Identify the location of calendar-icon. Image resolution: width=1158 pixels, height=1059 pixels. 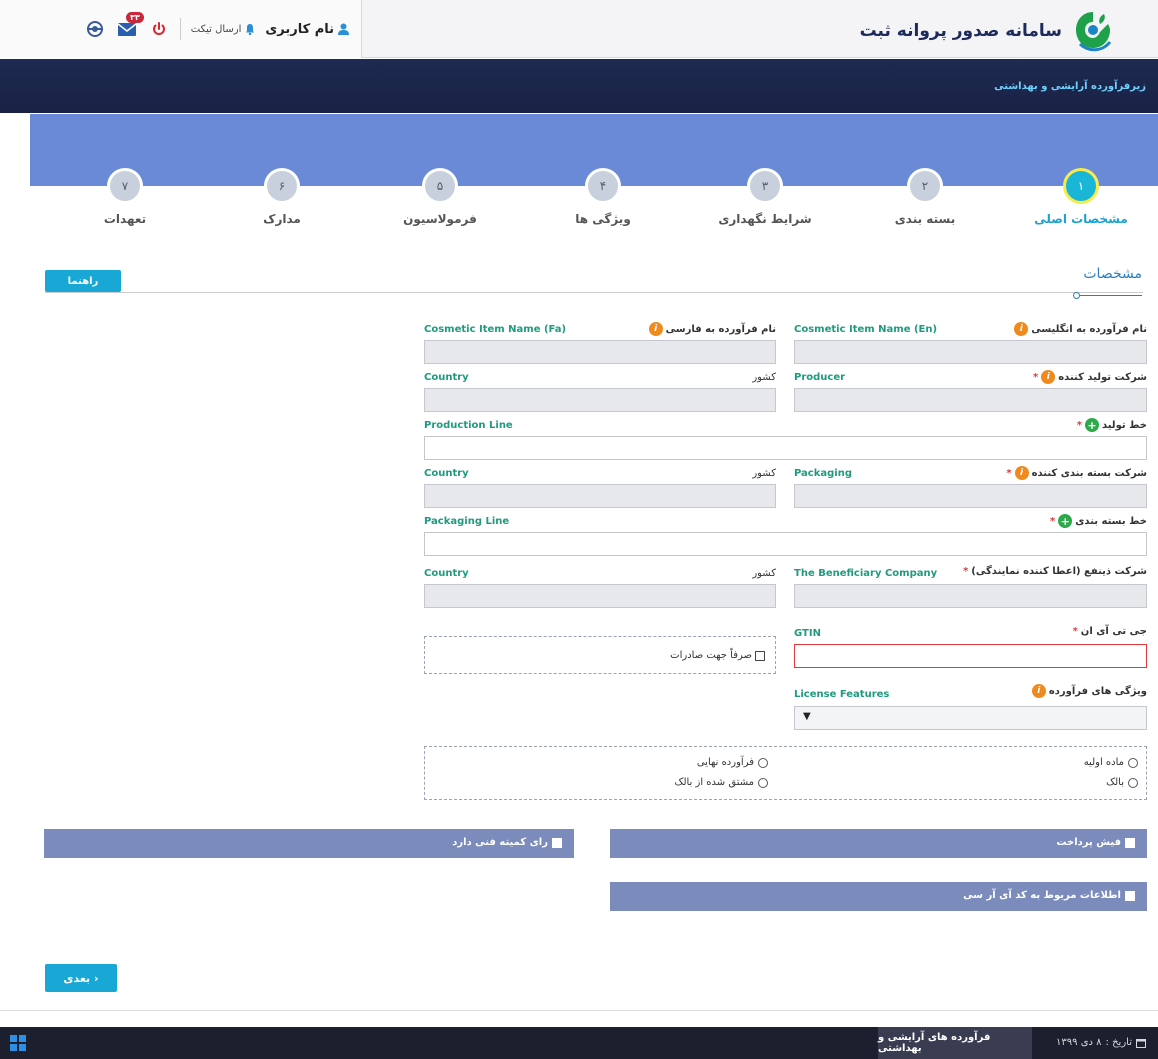
(1141, 1043).